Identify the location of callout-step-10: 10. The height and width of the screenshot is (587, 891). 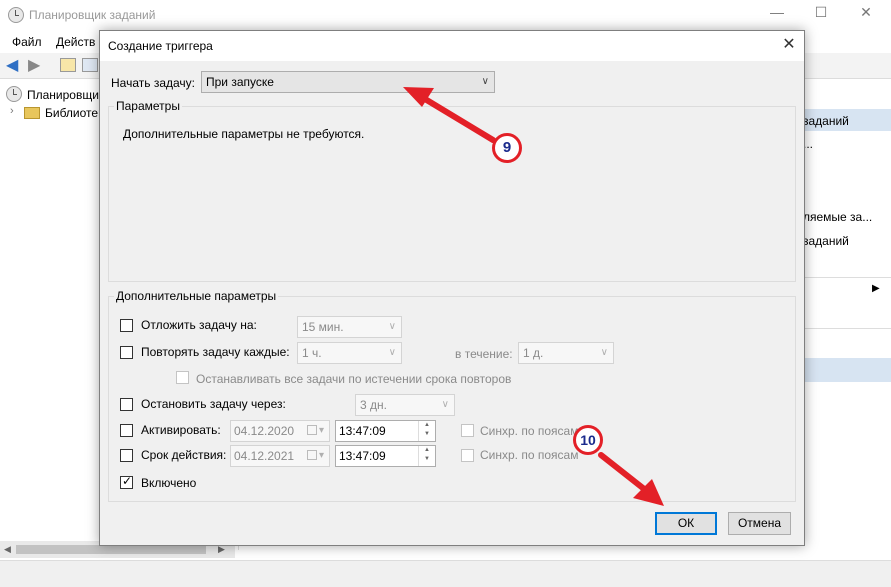
(588, 440).